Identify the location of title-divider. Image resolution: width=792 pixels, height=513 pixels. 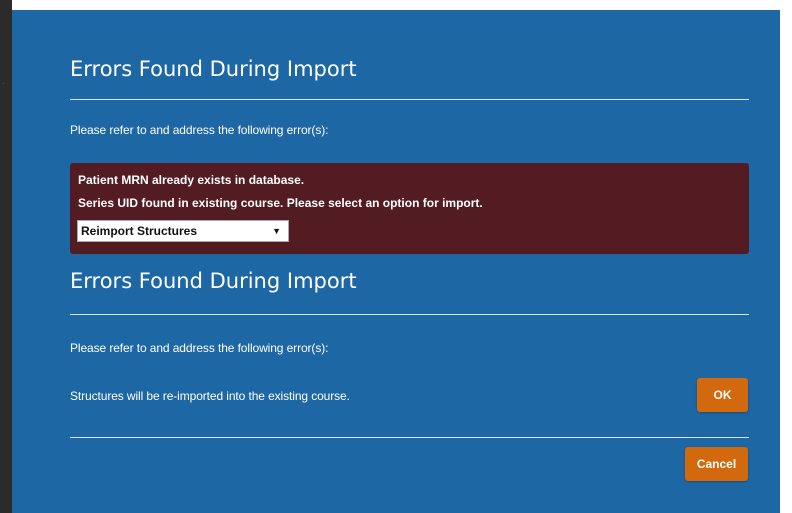
(409, 99).